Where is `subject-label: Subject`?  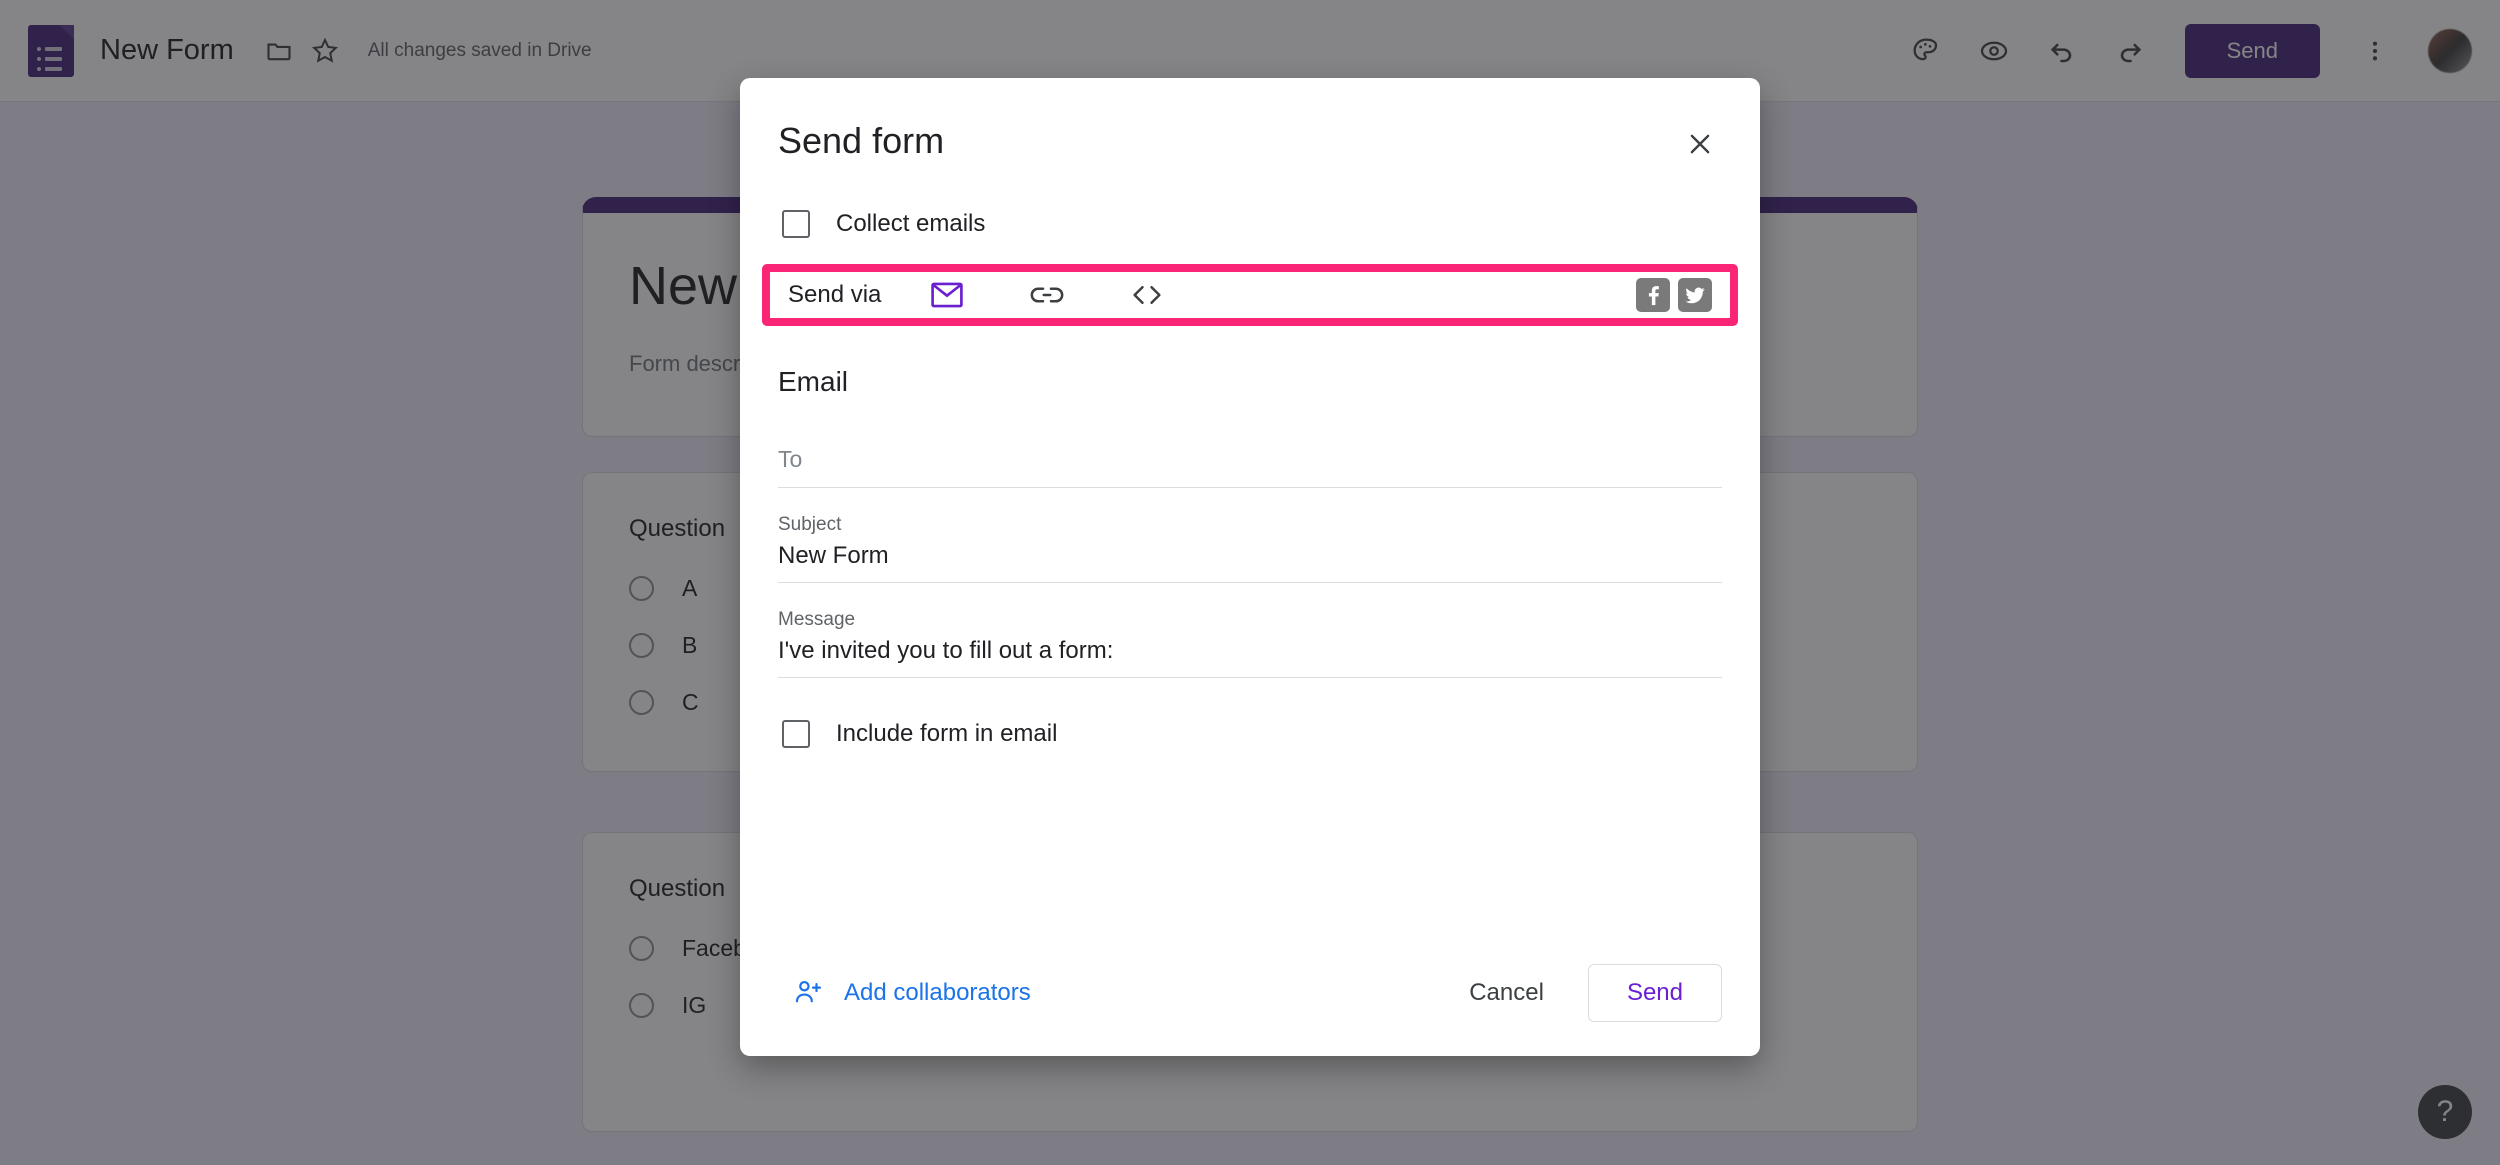
subject-label: Subject is located at coordinates (810, 524).